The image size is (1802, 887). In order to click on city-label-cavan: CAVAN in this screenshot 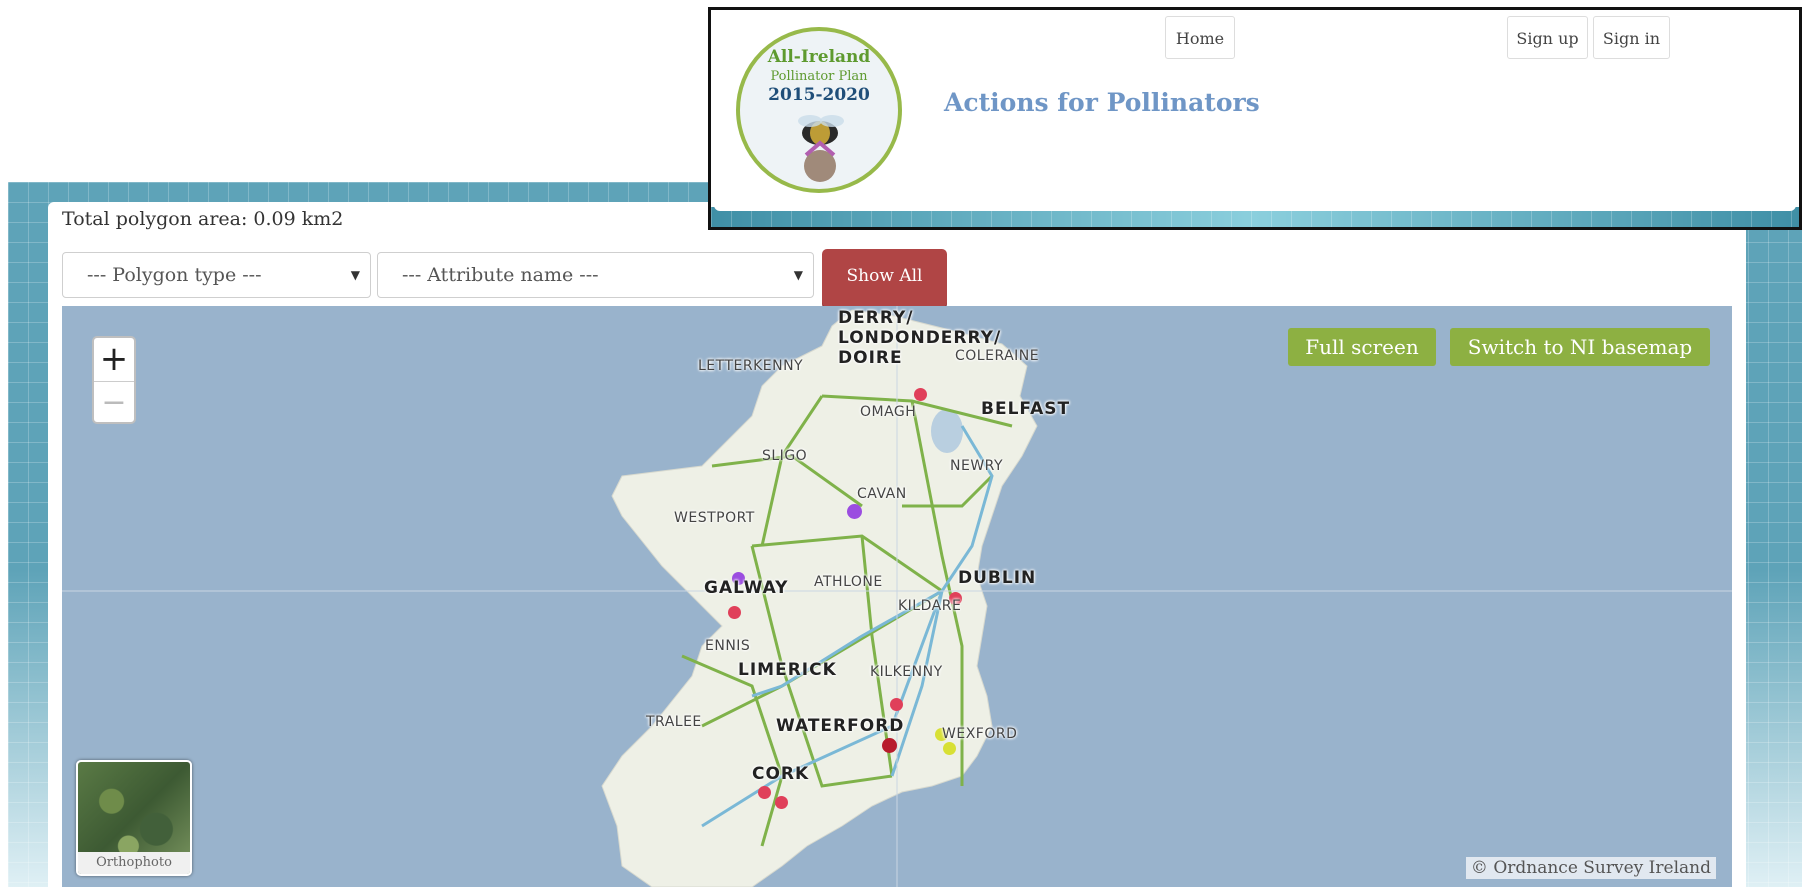, I will do `click(882, 494)`.